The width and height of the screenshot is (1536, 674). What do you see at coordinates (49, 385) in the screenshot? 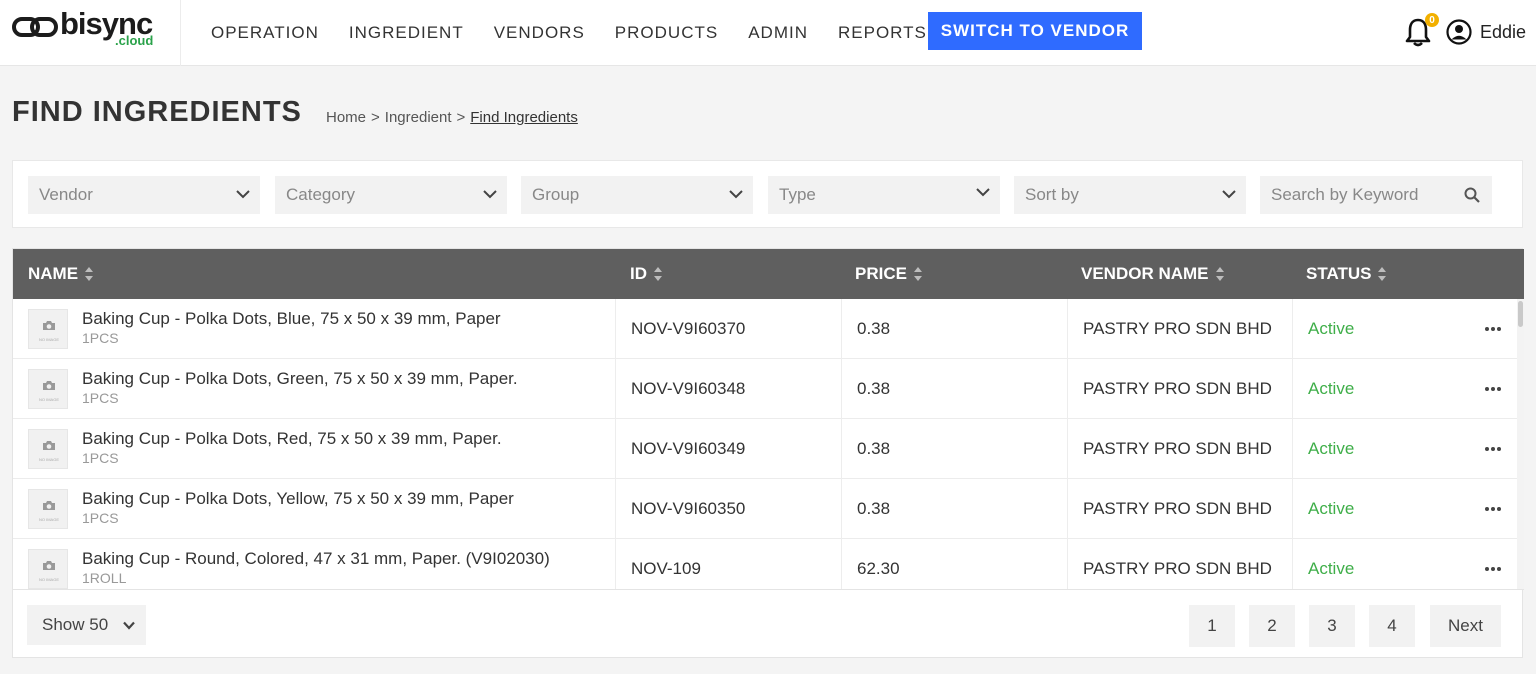
I see `camera-icon` at bounding box center [49, 385].